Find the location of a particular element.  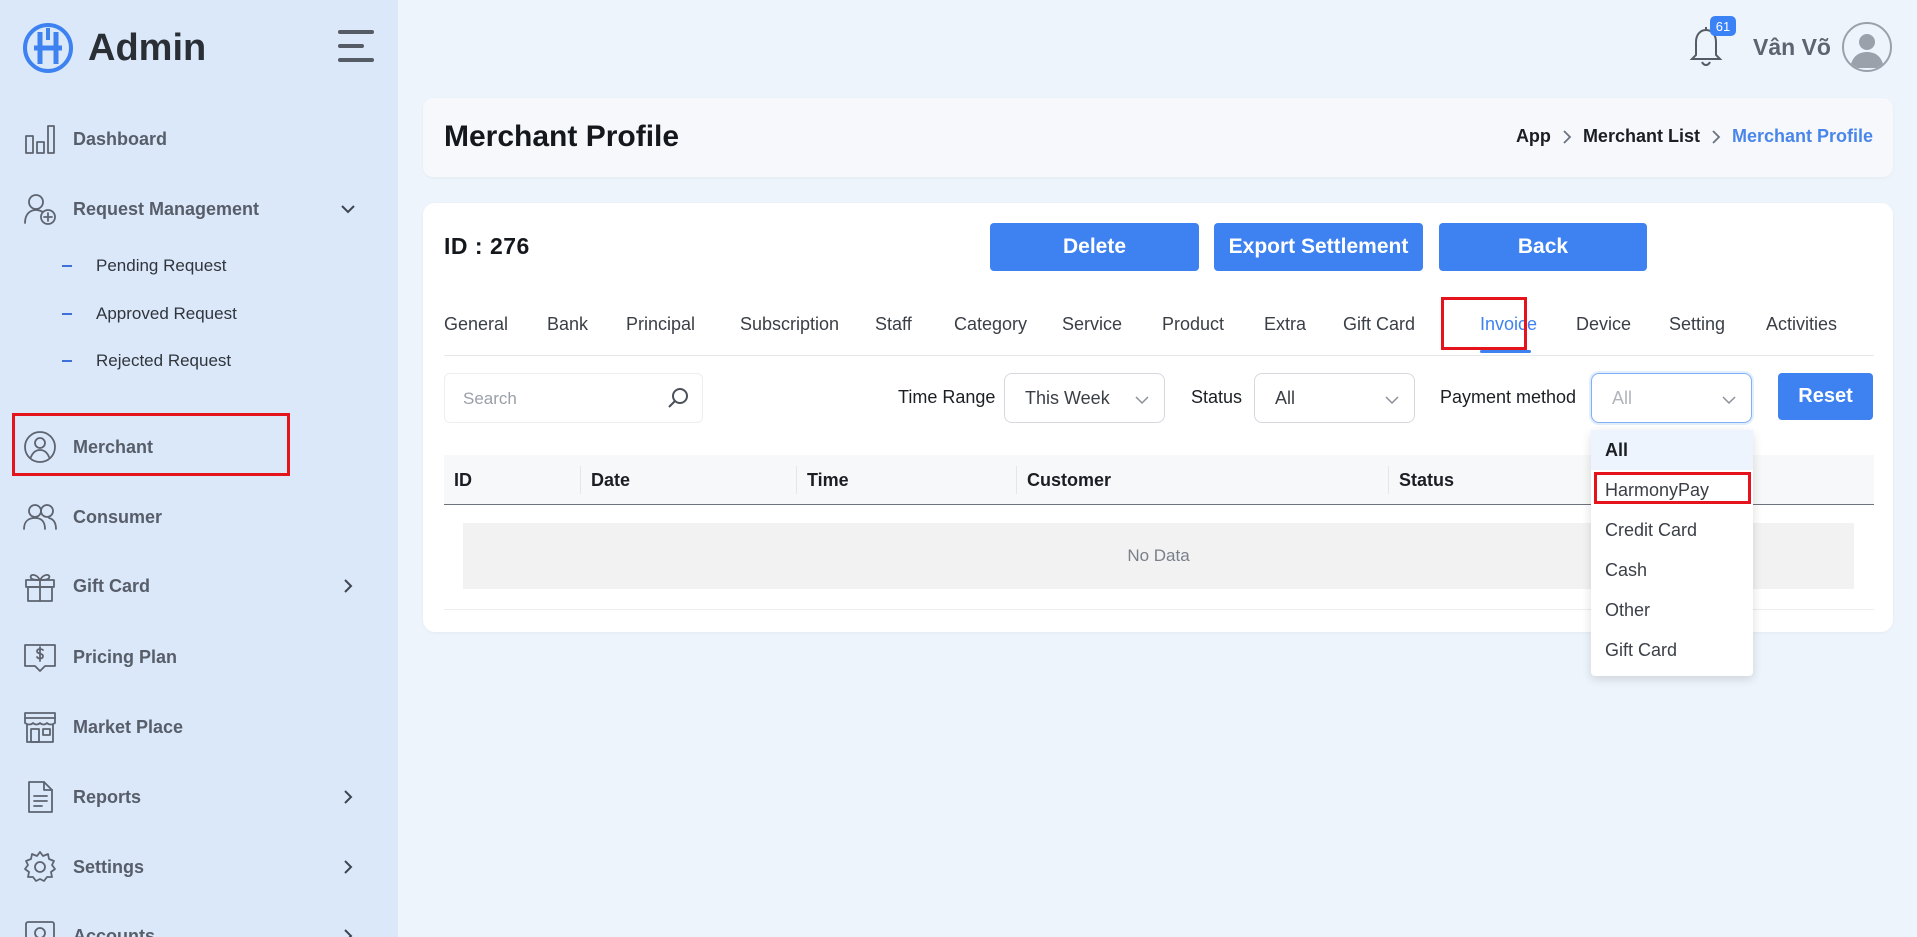

sidebar-item-reports: Reports is located at coordinates (197, 797).